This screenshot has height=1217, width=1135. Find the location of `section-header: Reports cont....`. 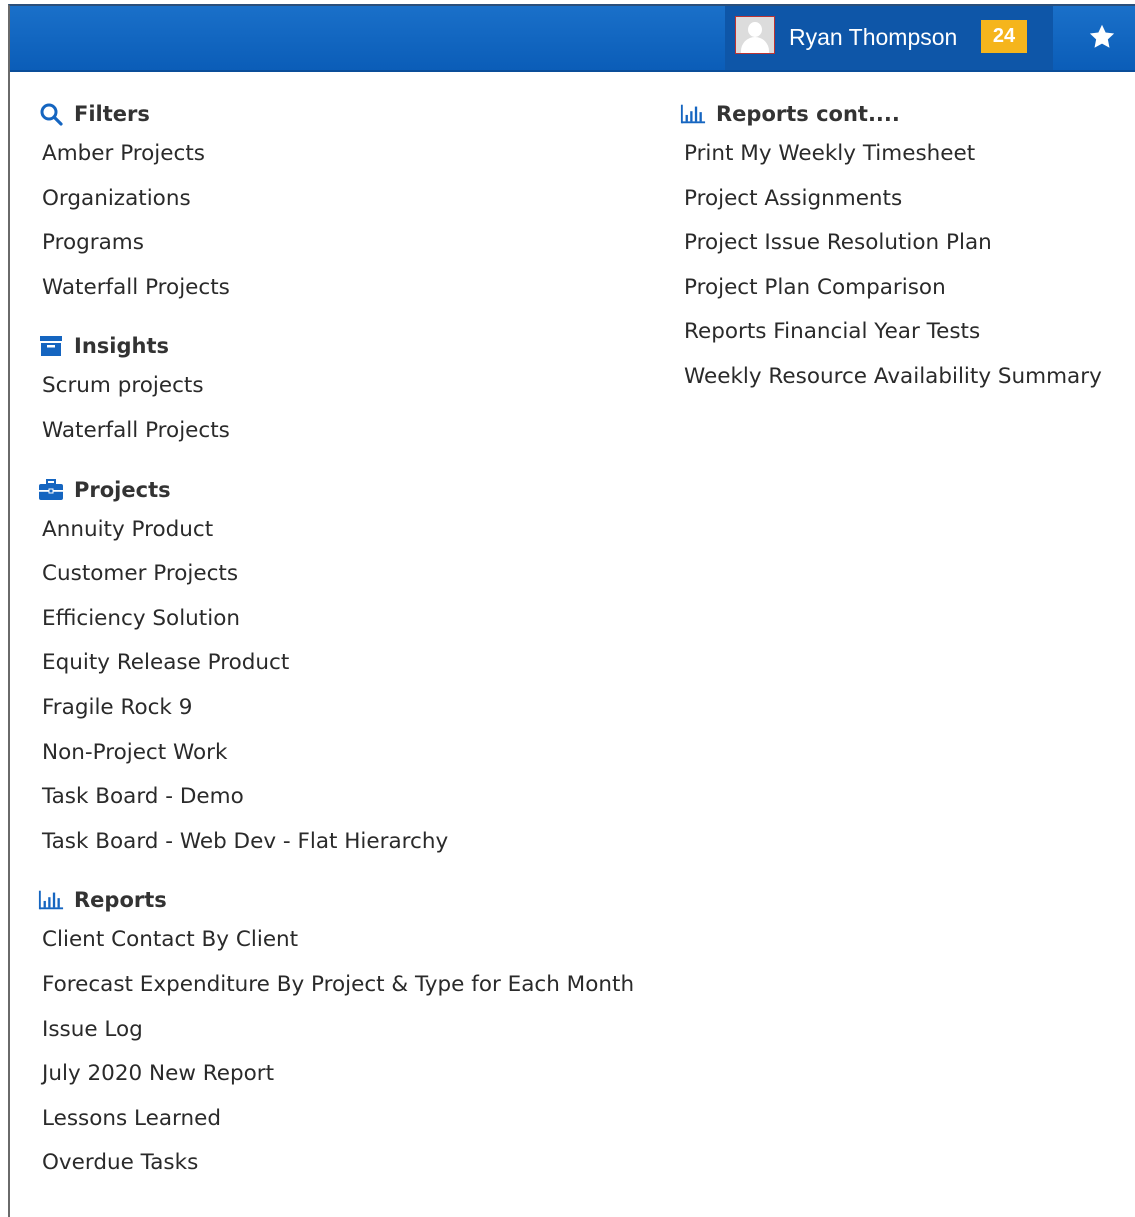

section-header: Reports cont.... is located at coordinates (891, 114).